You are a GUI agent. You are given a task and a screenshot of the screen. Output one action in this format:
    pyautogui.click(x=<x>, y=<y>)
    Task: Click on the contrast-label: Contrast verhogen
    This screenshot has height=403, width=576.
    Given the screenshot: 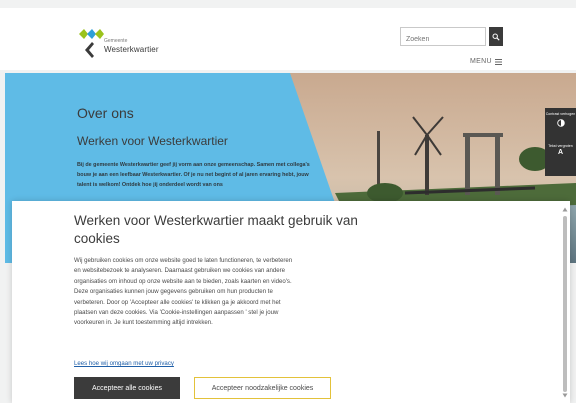 What is the action you would take?
    pyautogui.click(x=560, y=114)
    